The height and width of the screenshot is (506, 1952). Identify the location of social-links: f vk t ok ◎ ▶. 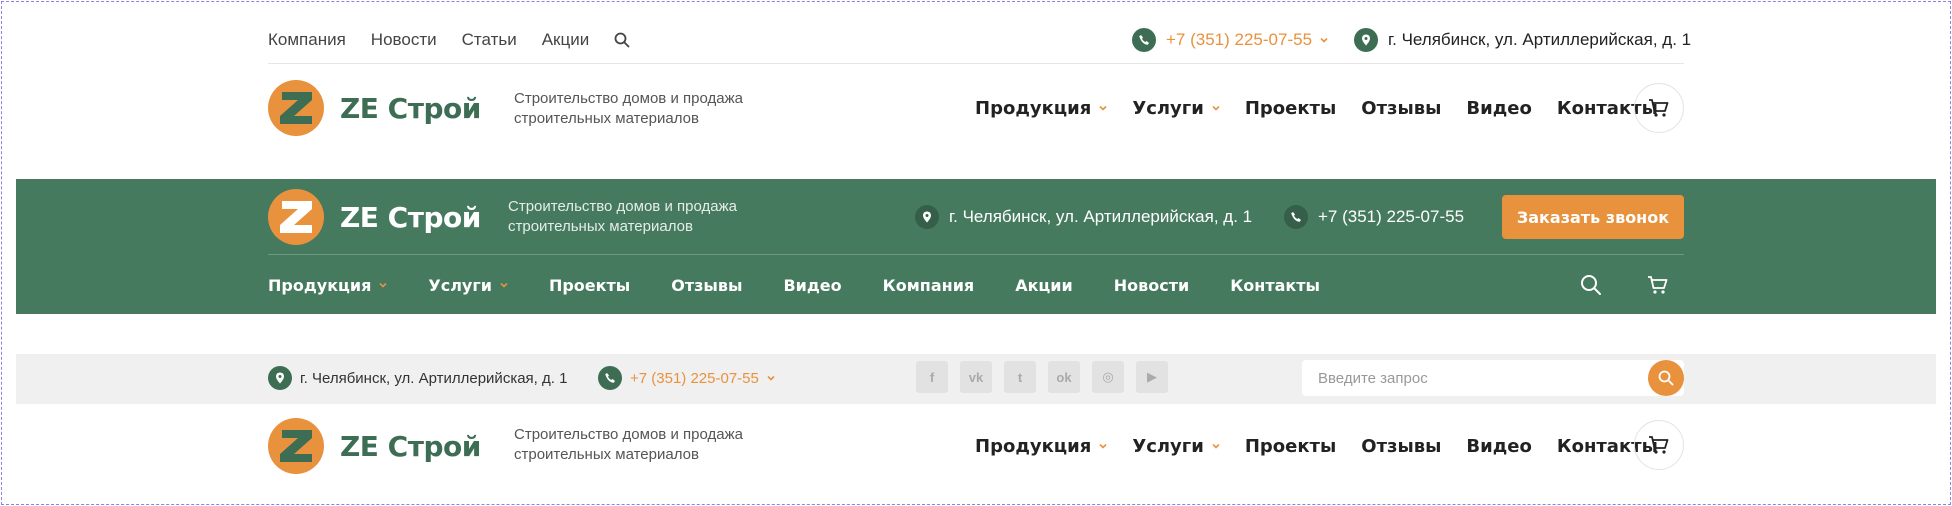
(1048, 377).